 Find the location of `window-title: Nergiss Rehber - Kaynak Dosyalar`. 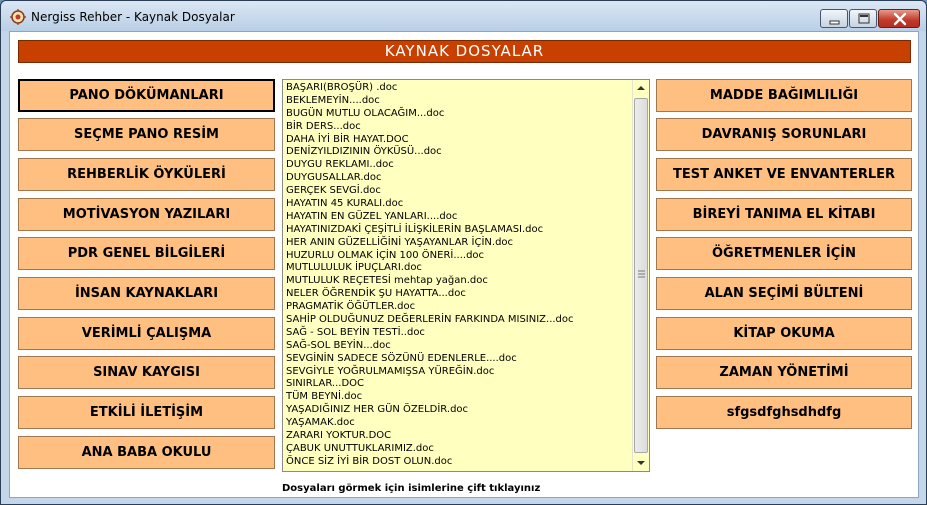

window-title: Nergiss Rehber - Kaynak Dosyalar is located at coordinates (133, 17).